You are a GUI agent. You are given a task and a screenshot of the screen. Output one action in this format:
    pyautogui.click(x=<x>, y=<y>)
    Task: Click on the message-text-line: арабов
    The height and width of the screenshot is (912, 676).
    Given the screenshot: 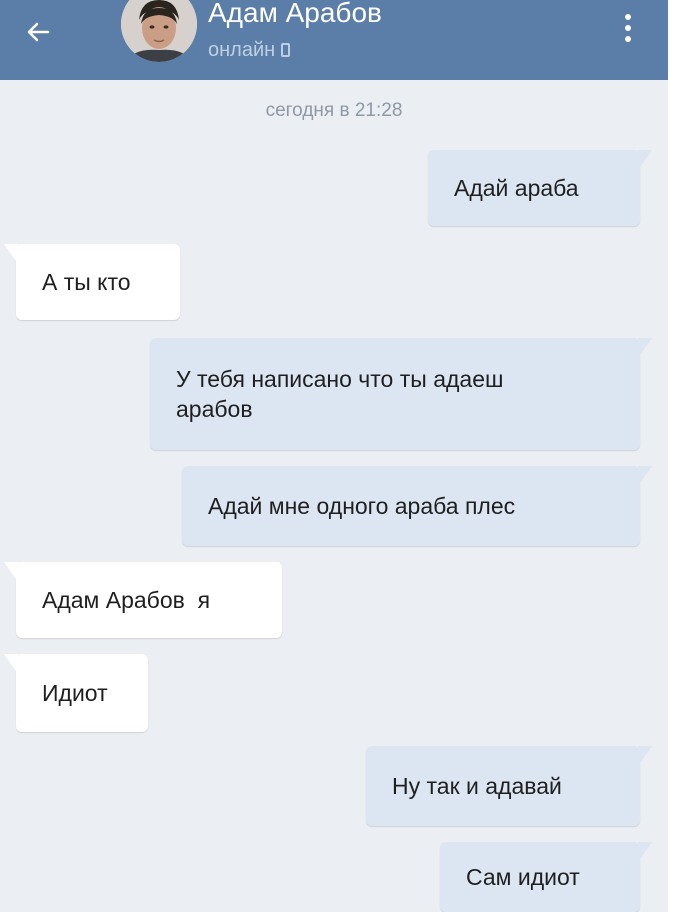 What is the action you would take?
    pyautogui.click(x=214, y=409)
    